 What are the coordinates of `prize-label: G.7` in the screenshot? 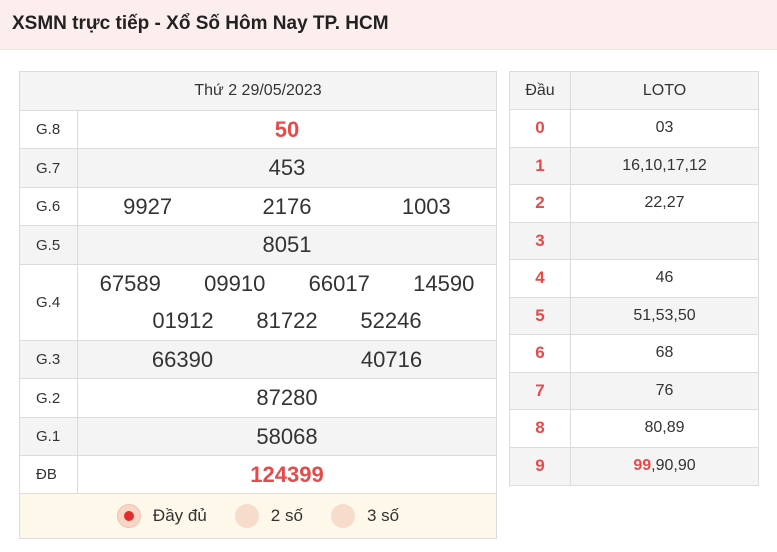 It's located at (49, 168).